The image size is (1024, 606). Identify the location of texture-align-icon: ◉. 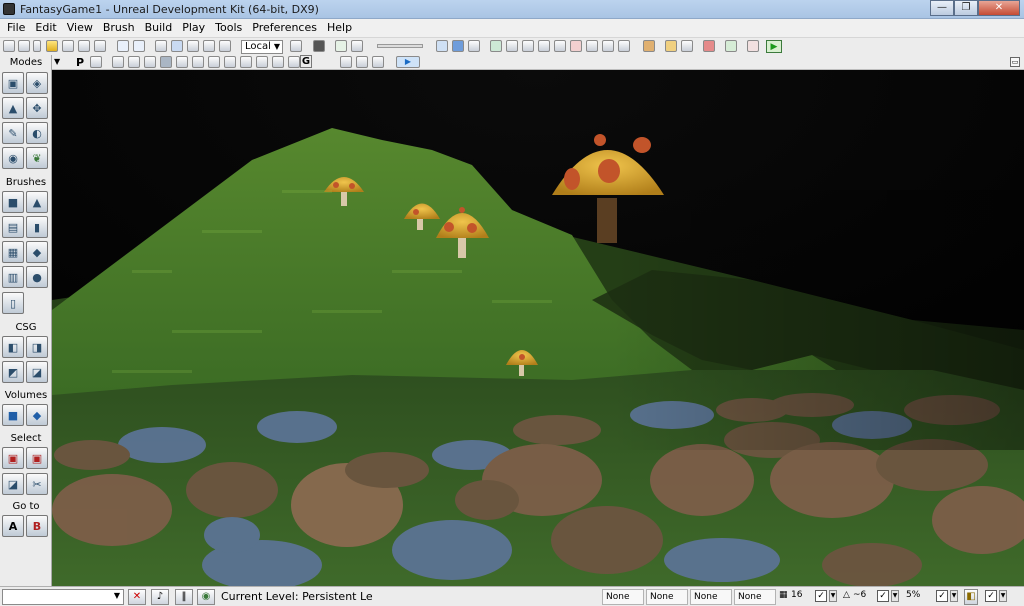
(13, 158).